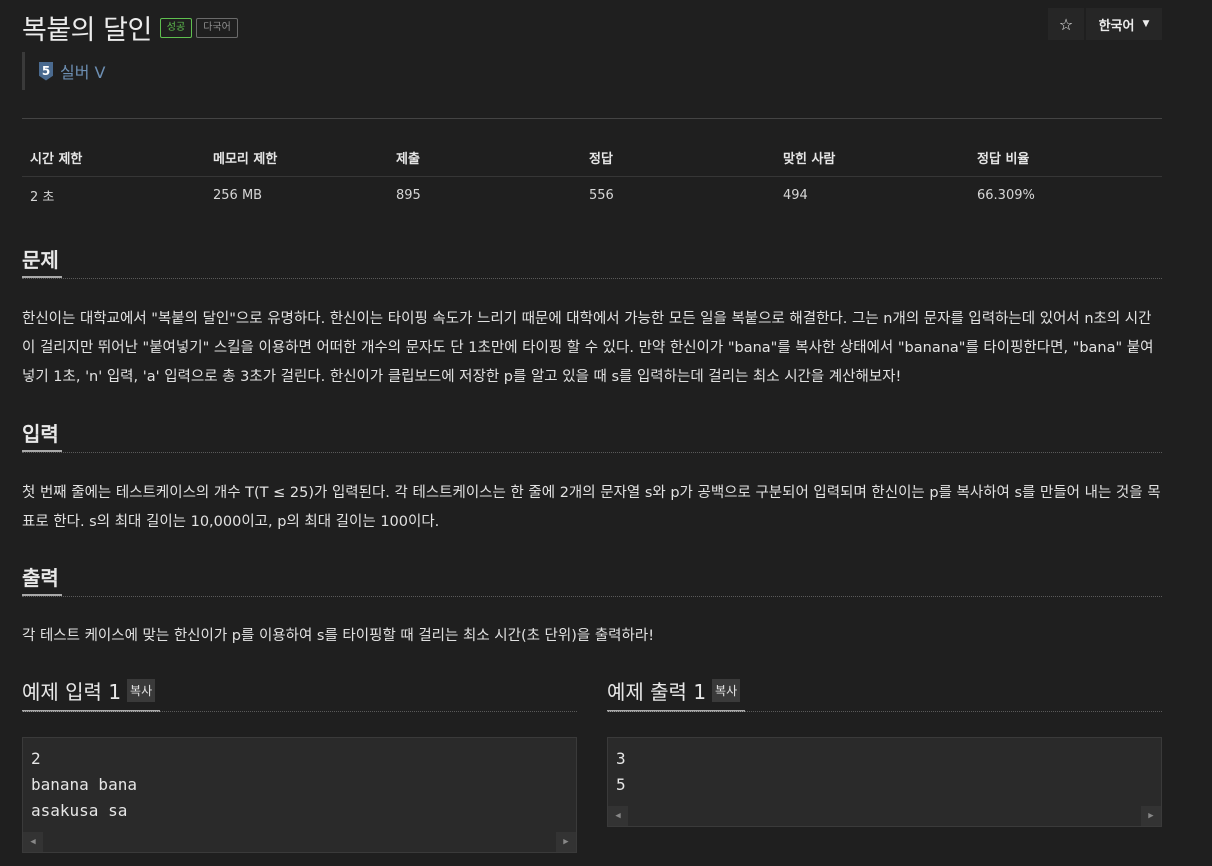  Describe the element at coordinates (84, 784) in the screenshot. I see `code-line: banana bana` at that location.